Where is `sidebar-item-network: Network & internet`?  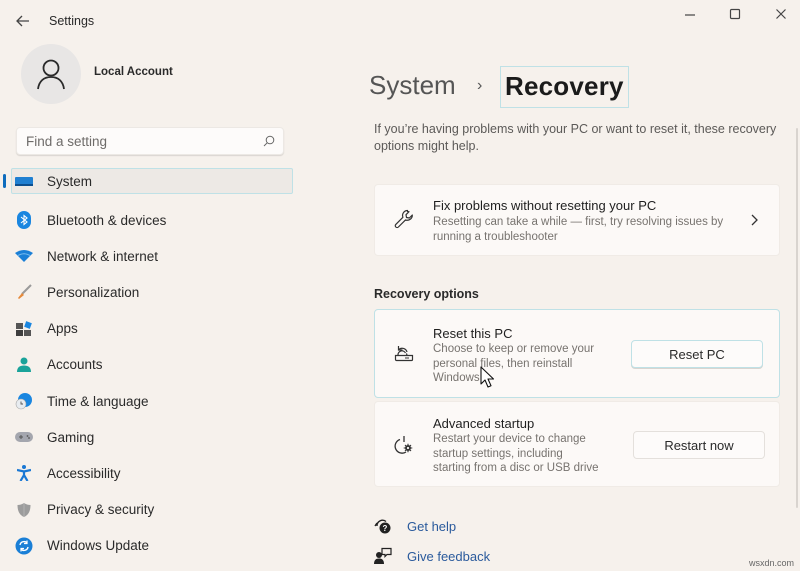
sidebar-item-network: Network & internet is located at coordinates (150, 256).